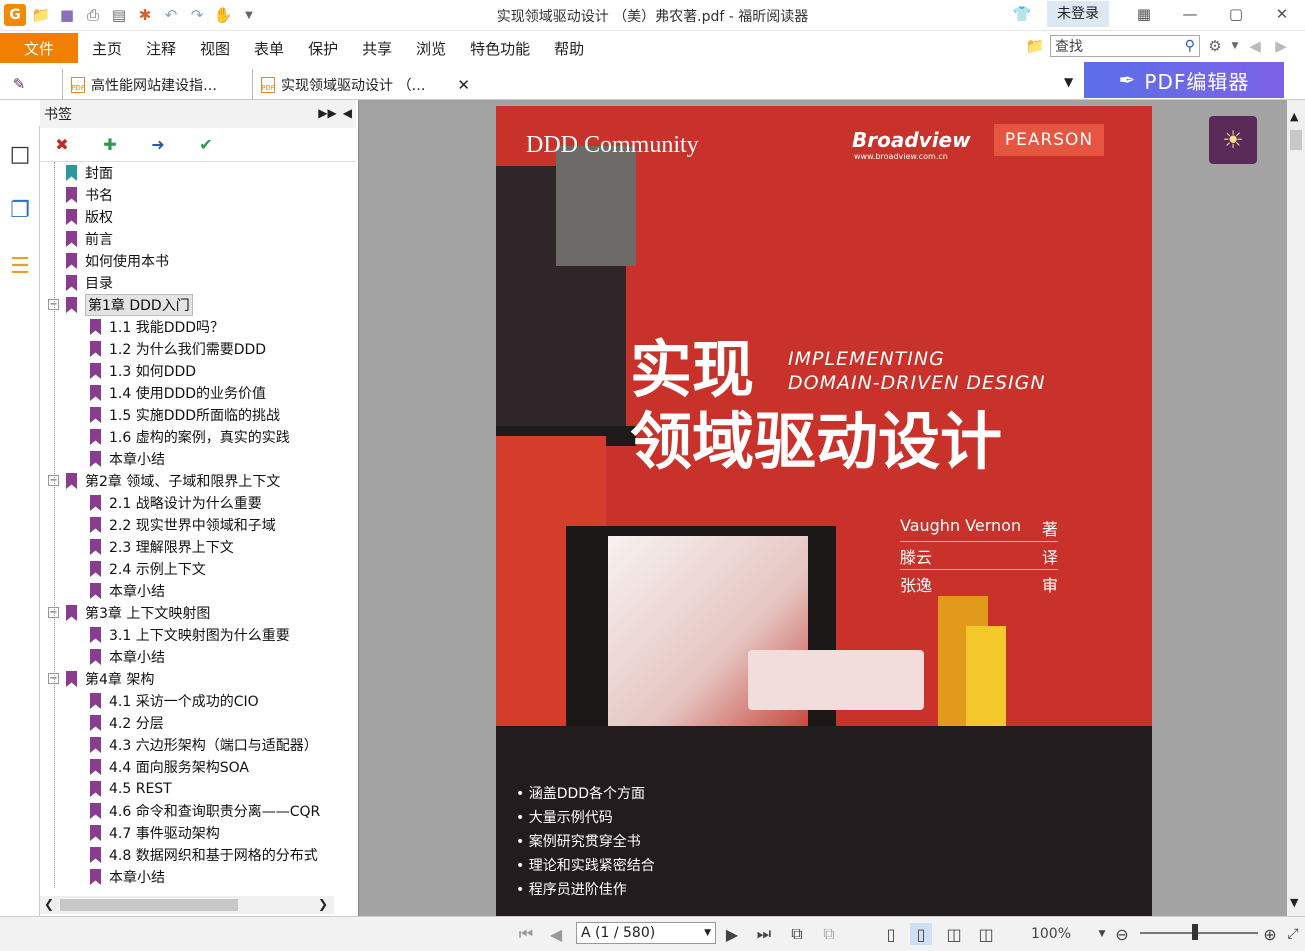 This screenshot has width=1305, height=951. What do you see at coordinates (20, 266) in the screenshot?
I see `comments-panel-icon: ☰` at bounding box center [20, 266].